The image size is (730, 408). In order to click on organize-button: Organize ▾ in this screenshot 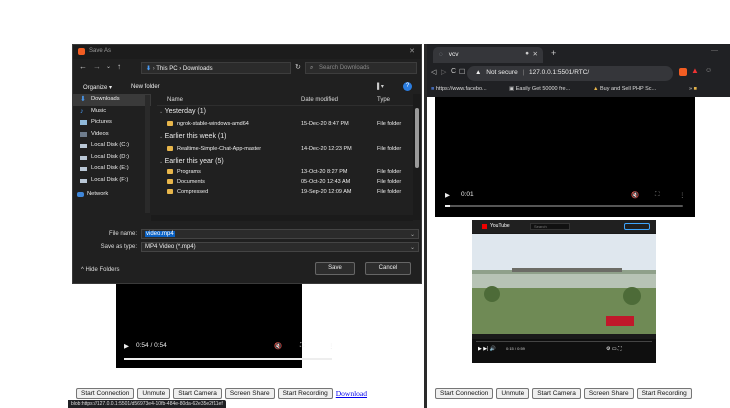, I will do `click(97, 87)`.